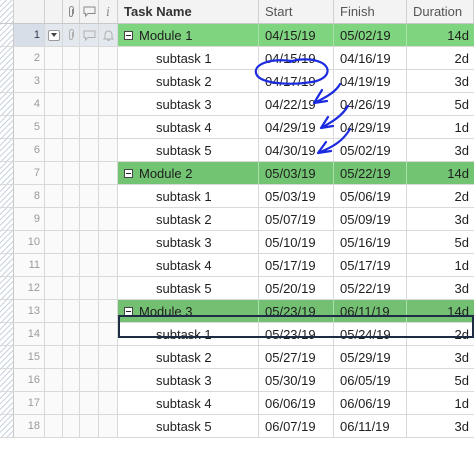 The image size is (474, 462). I want to click on task-name-cell: subtask 4, so click(188, 265).